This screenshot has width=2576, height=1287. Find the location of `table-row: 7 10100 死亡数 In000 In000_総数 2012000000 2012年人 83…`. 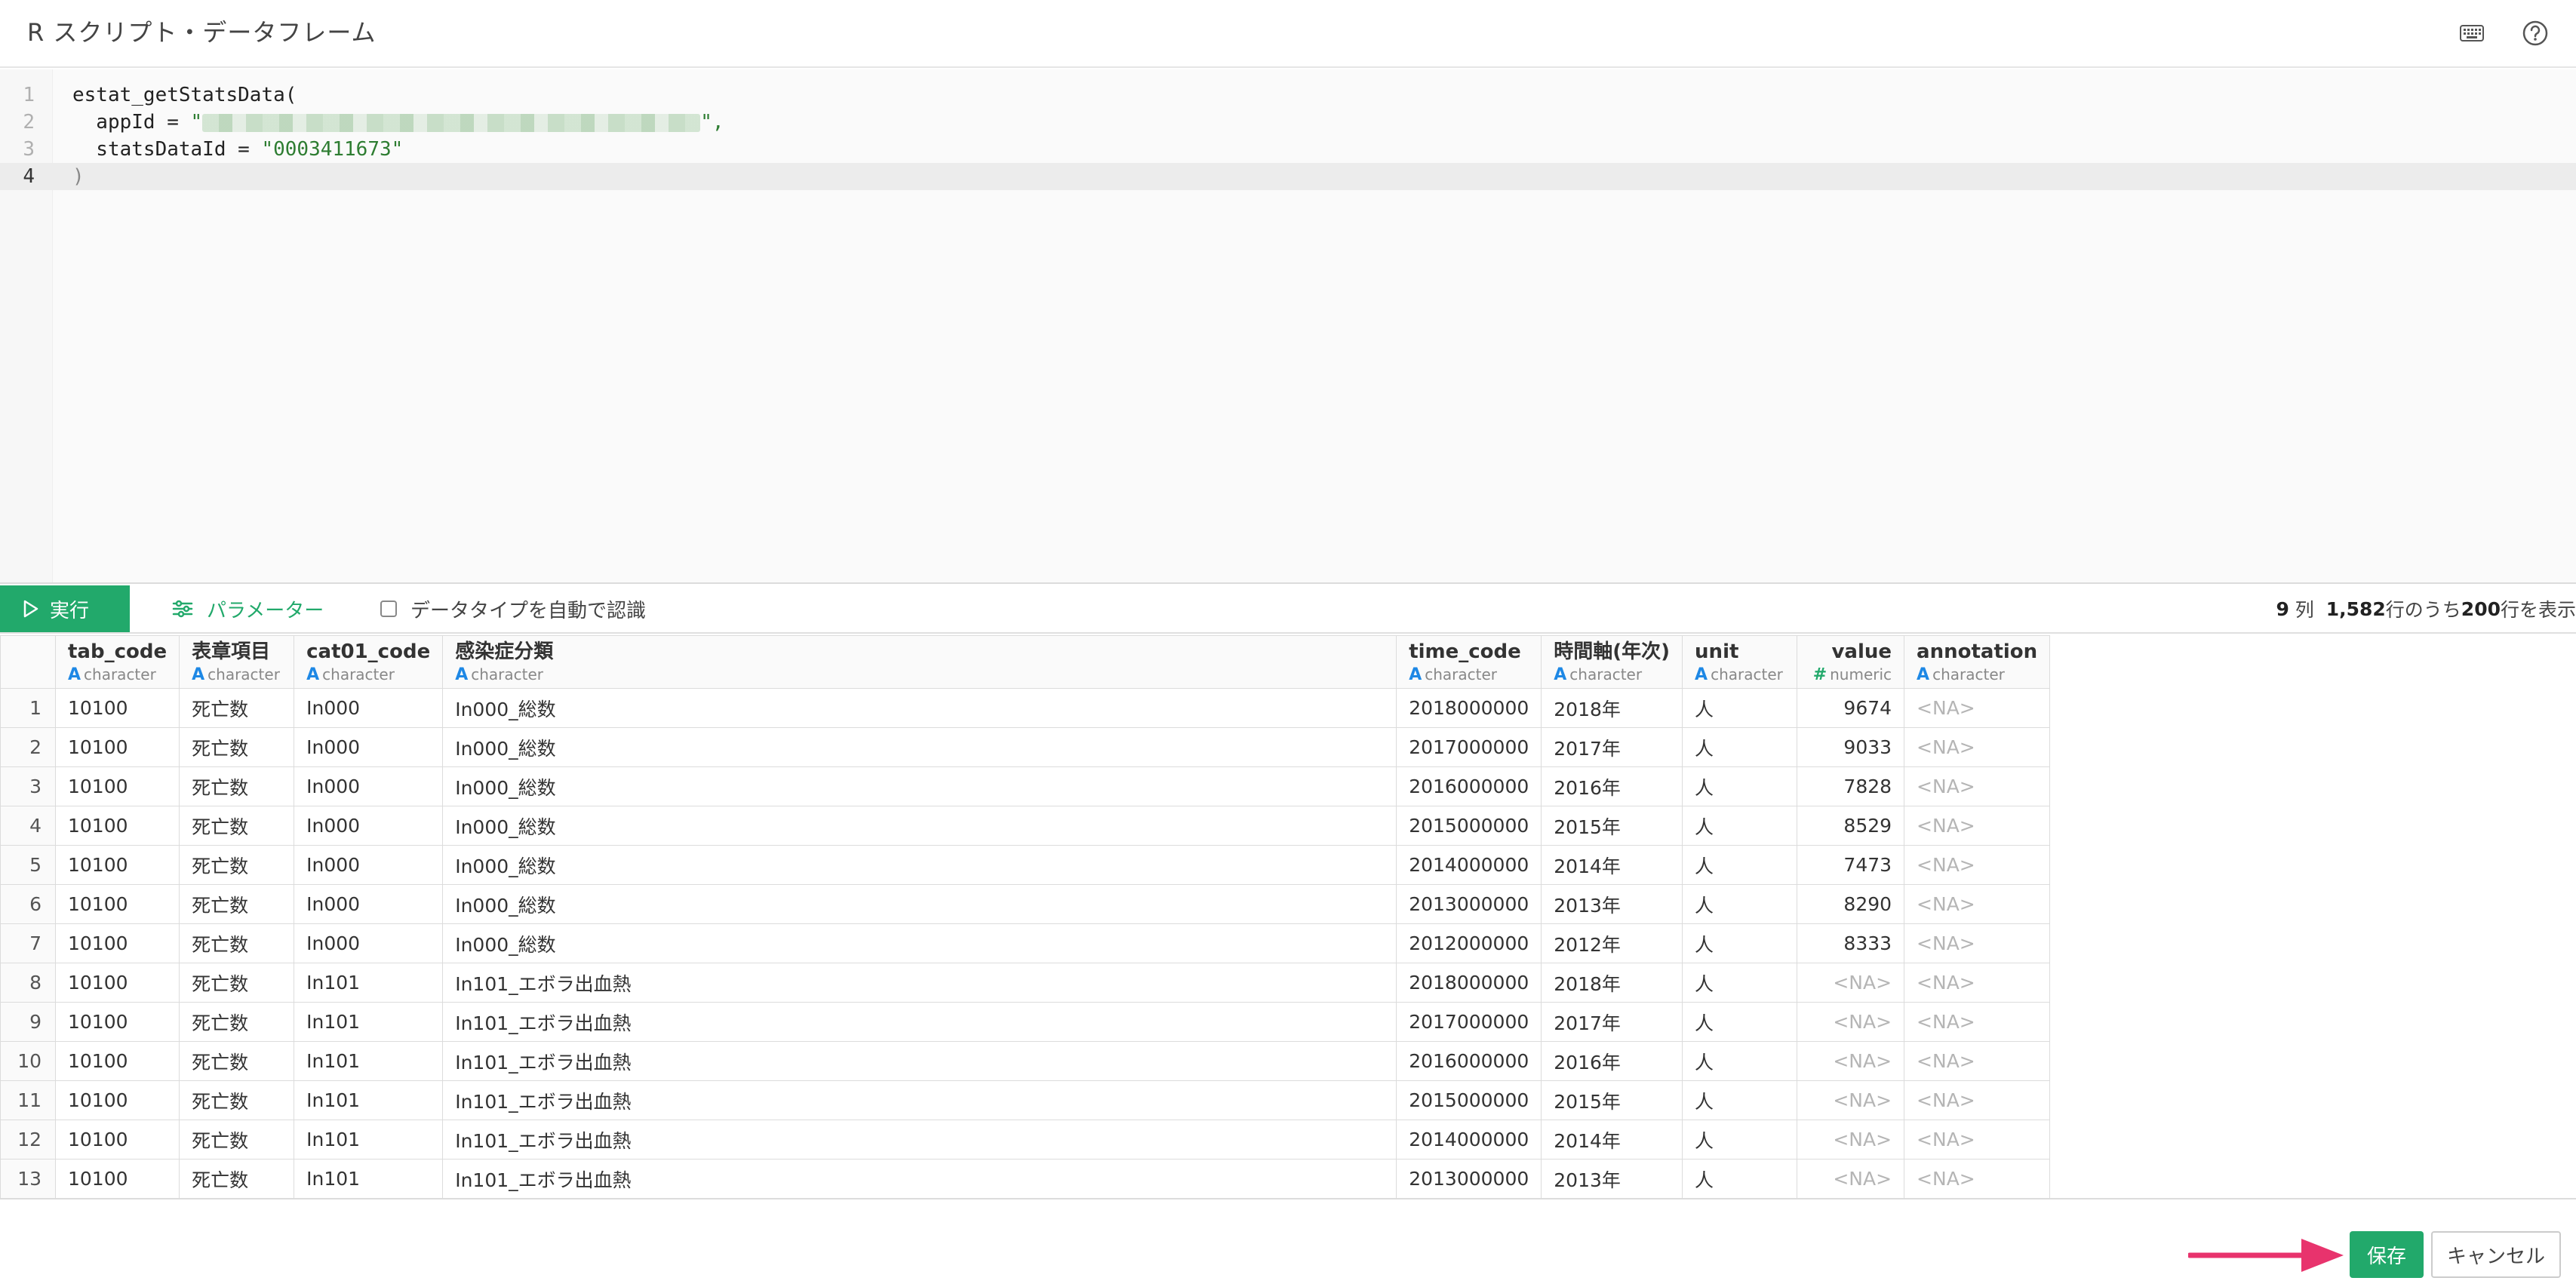

table-row: 7 10100 死亡数 In000 In000_総数 2012000000 2012年人 83… is located at coordinates (1037, 943).